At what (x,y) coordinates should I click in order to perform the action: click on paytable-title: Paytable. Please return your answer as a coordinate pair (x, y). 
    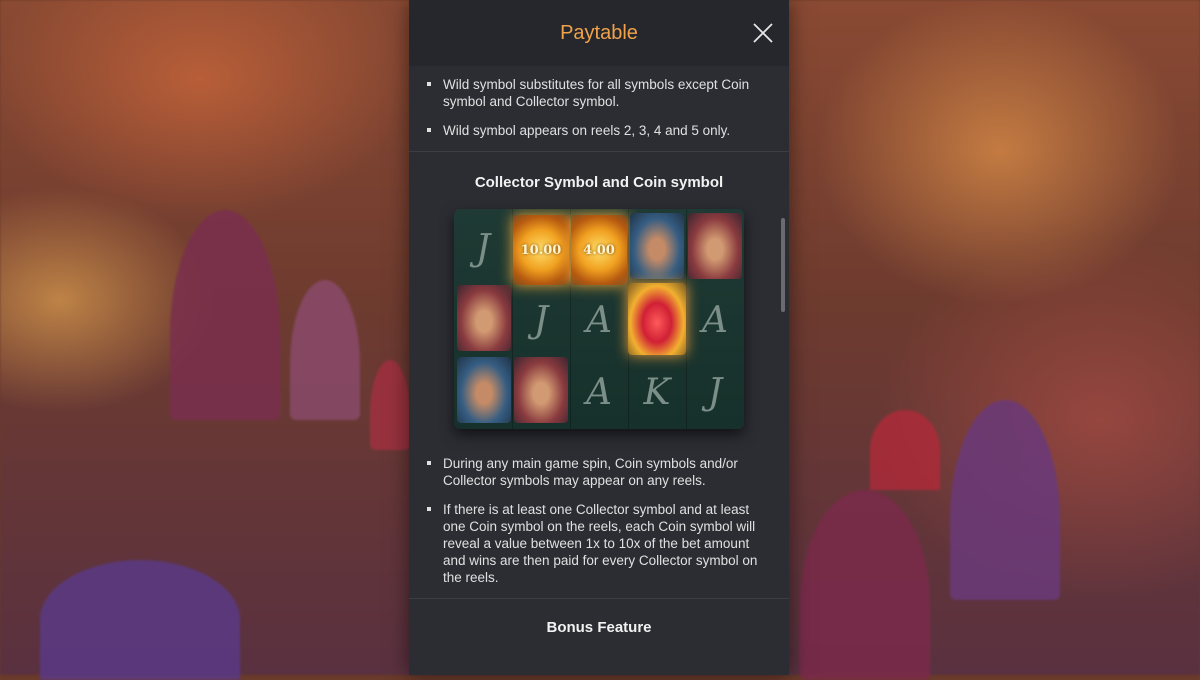
    Looking at the image, I should click on (599, 32).